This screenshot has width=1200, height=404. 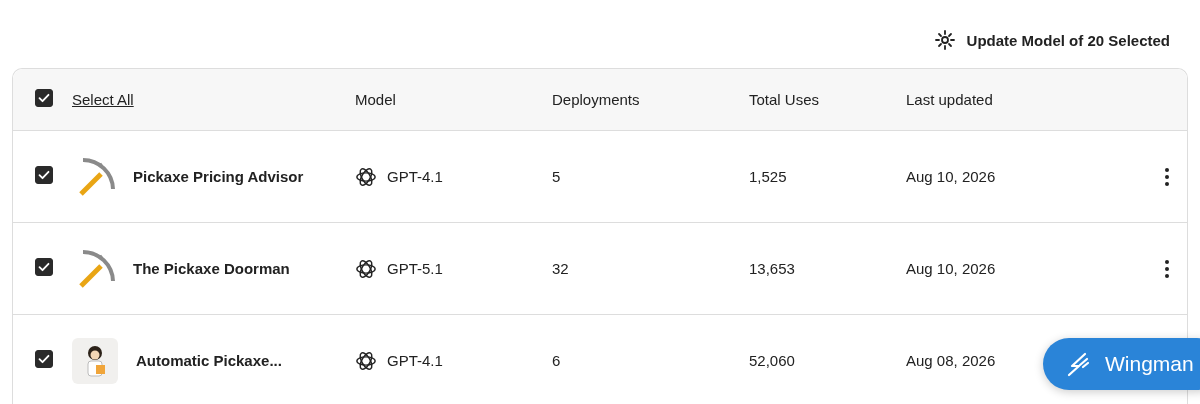 I want to click on table-cell: 52,060, so click(x=772, y=360).